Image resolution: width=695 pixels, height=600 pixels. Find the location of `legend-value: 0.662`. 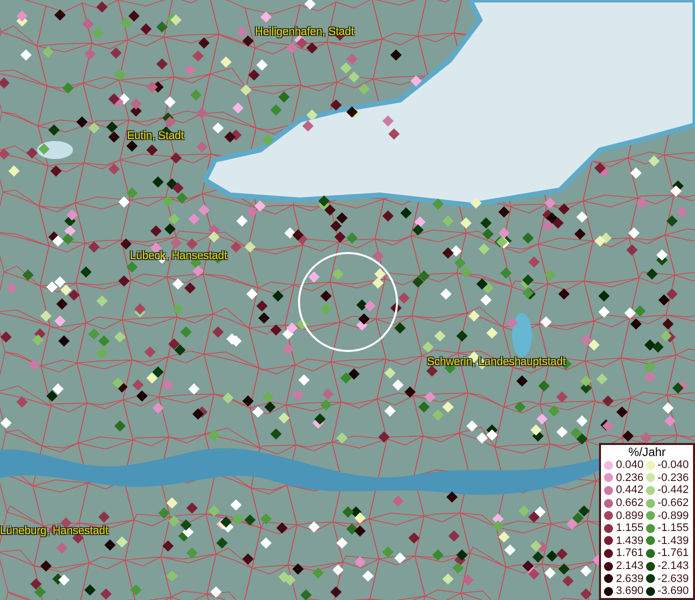

legend-value: 0.662 is located at coordinates (630, 503).